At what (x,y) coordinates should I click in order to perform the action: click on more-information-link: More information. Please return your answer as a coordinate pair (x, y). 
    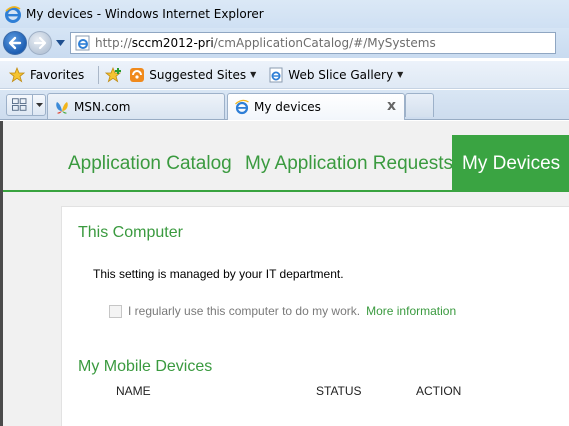
    Looking at the image, I should click on (411, 311).